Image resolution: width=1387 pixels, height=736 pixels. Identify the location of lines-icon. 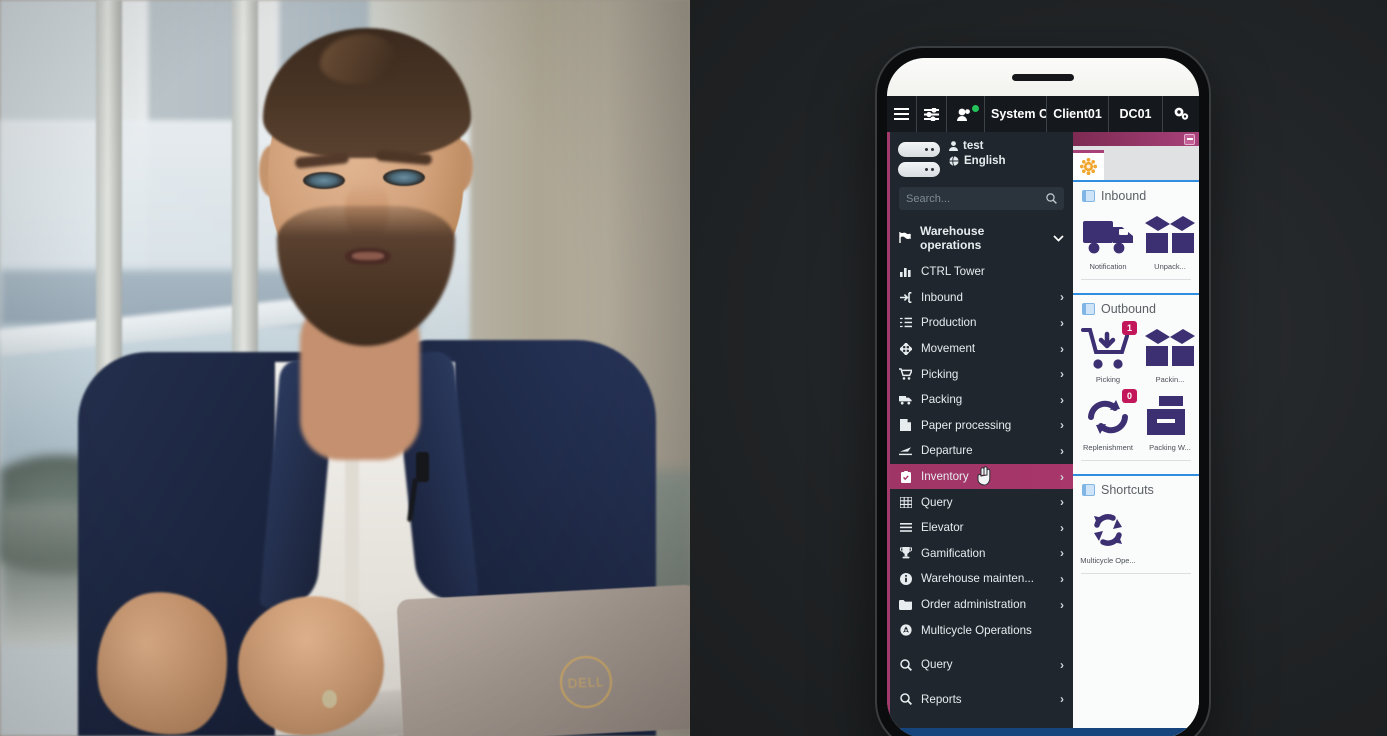
(905, 528).